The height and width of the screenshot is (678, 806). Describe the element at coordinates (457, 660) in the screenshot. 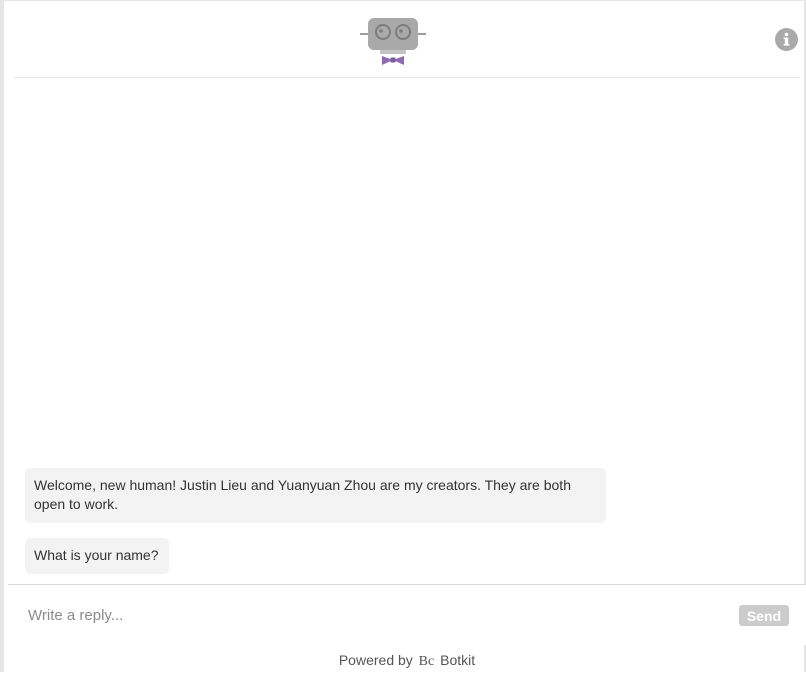

I see `botkit-link: Botkit` at that location.